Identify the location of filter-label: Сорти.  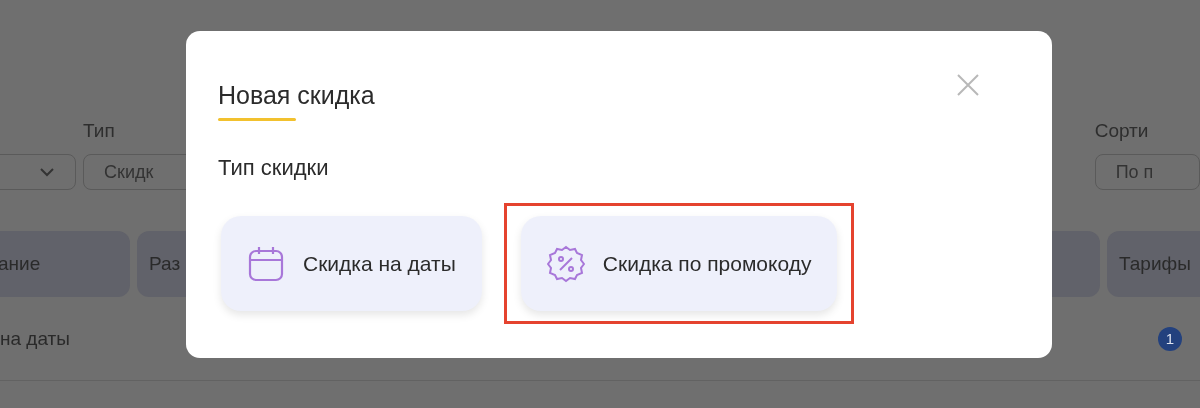
(1122, 131).